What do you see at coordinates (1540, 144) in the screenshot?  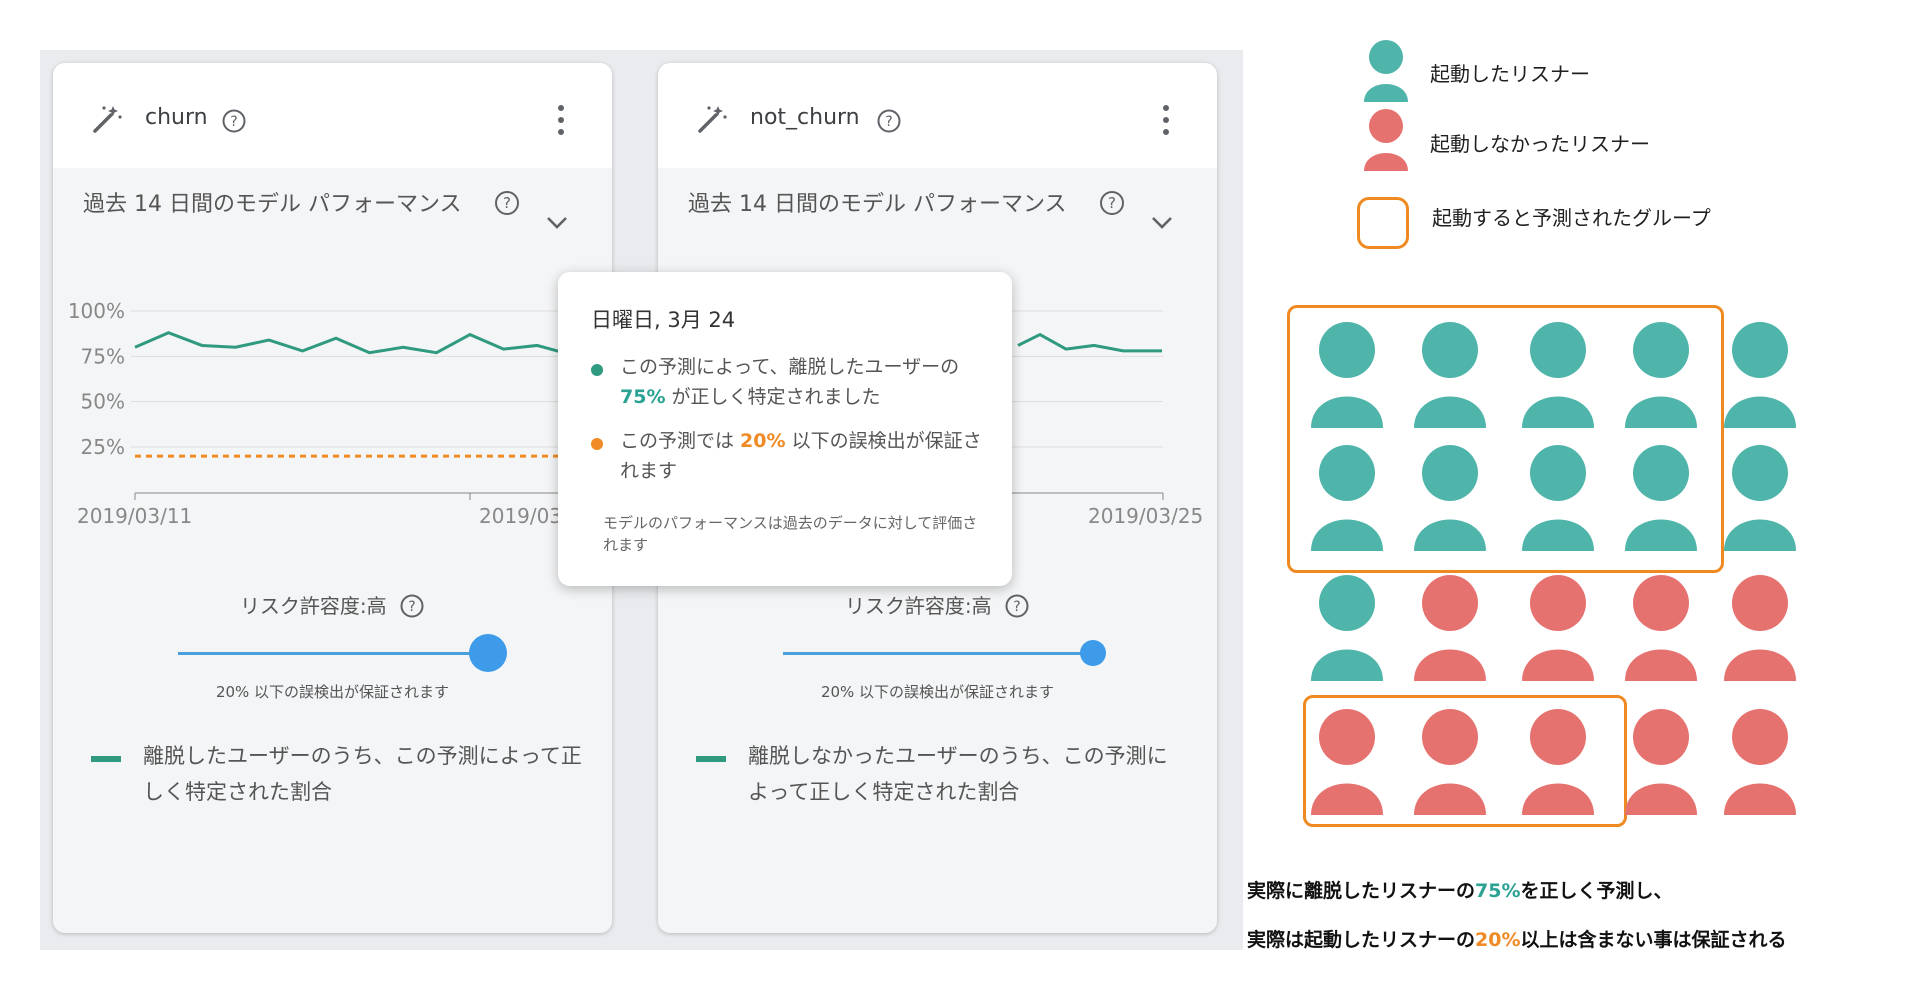 I see `legend-not-started-label: 起動しなかったリスナー` at bounding box center [1540, 144].